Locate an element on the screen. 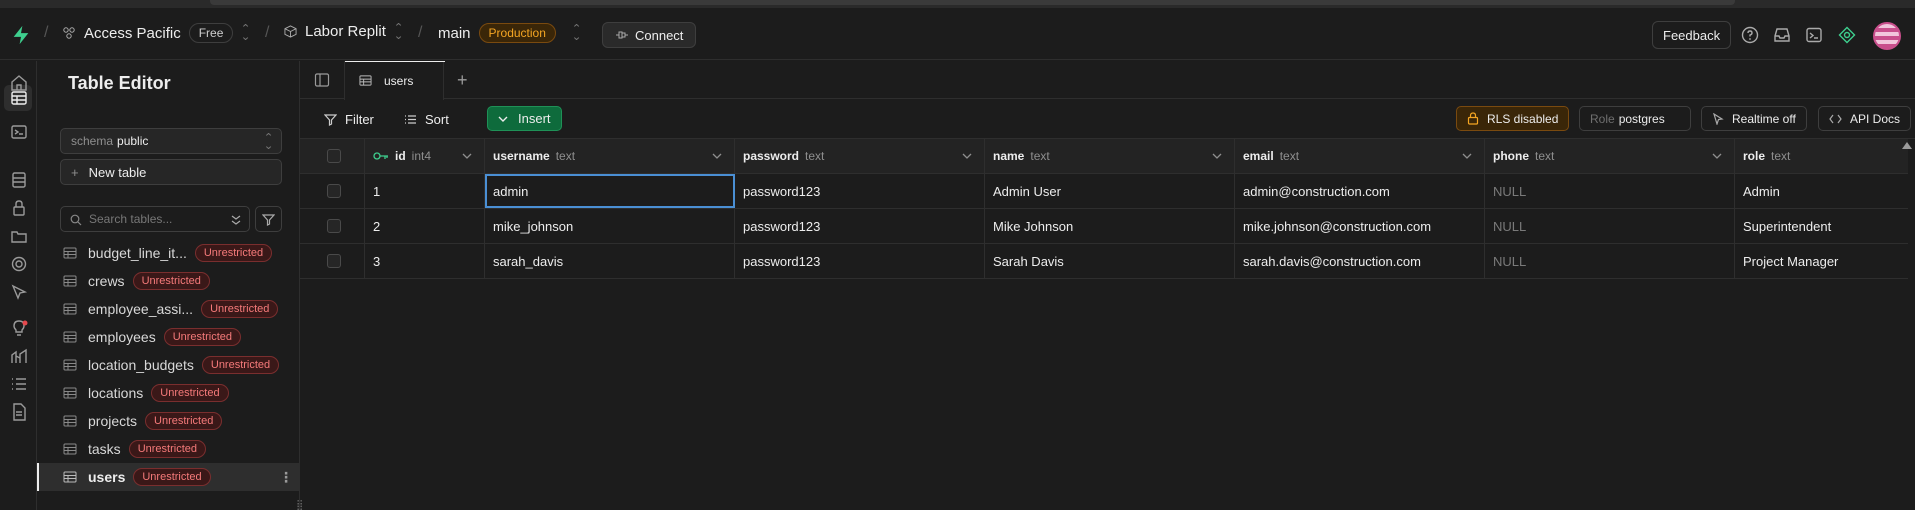 This screenshot has width=1915, height=510. new-table-button: + New table is located at coordinates (171, 172).